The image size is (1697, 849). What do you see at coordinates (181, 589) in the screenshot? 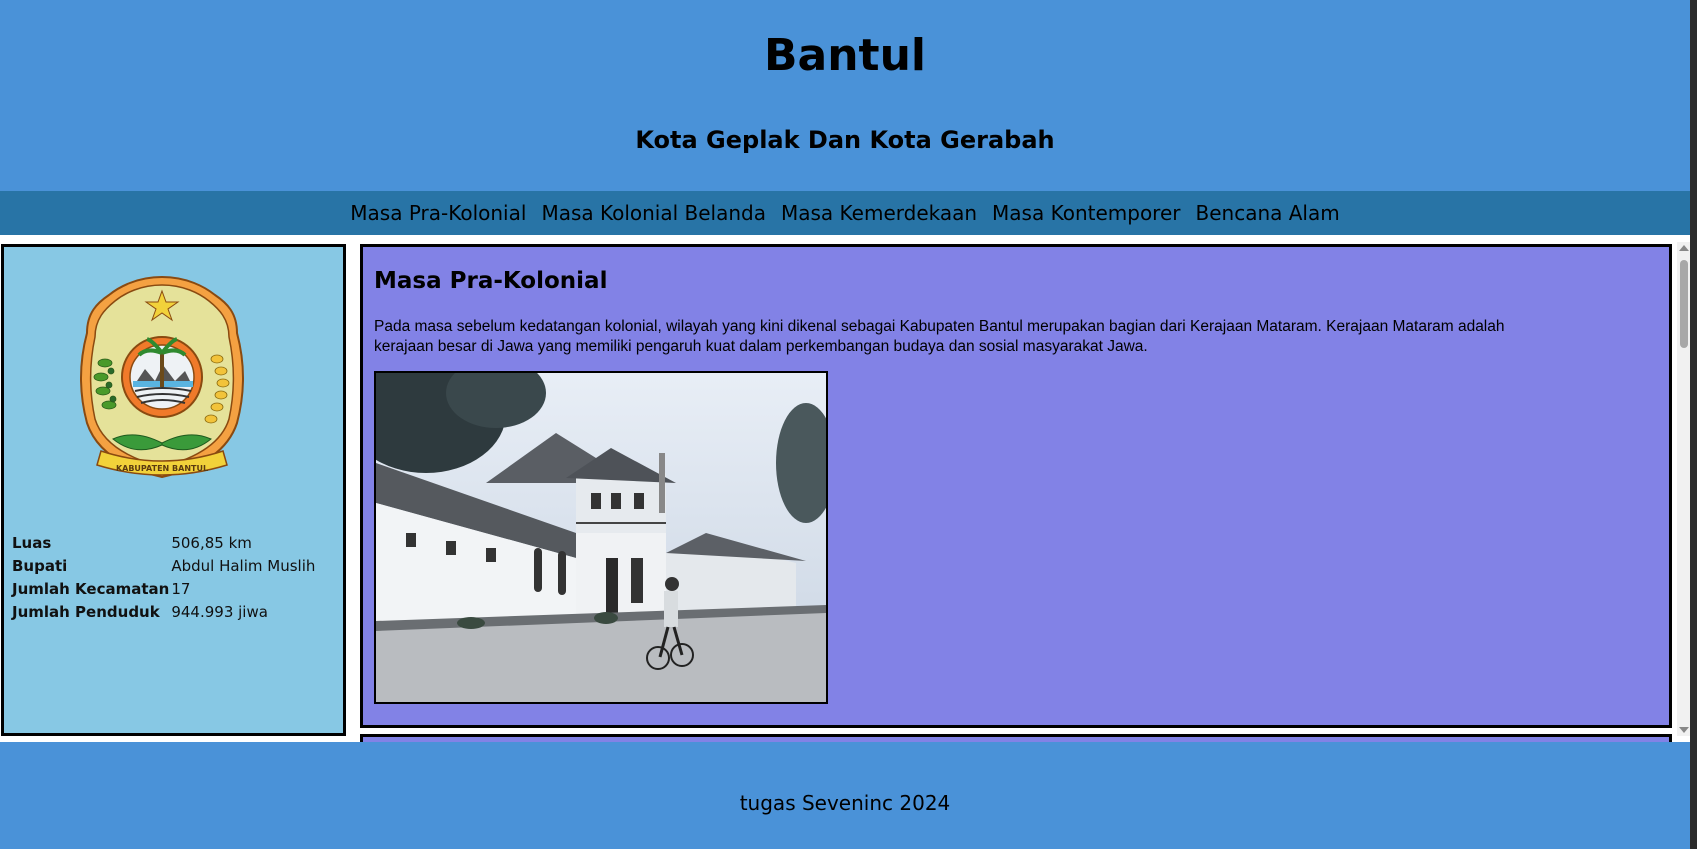
I see `info-value: 17` at bounding box center [181, 589].